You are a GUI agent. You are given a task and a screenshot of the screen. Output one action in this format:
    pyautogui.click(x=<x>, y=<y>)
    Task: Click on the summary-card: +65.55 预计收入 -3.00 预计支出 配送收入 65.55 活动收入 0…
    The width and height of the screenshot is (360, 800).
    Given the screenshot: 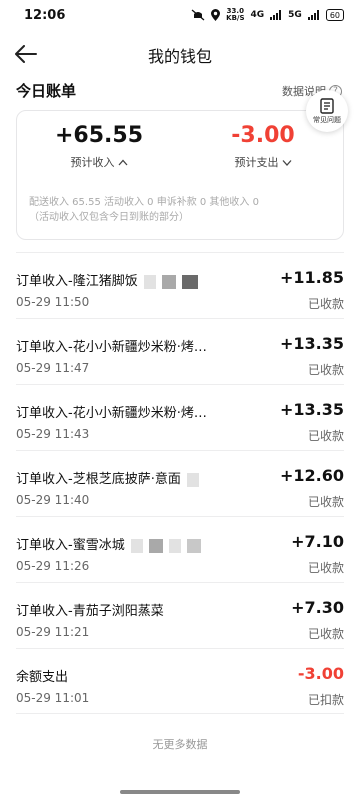 What is the action you would take?
    pyautogui.click(x=180, y=175)
    